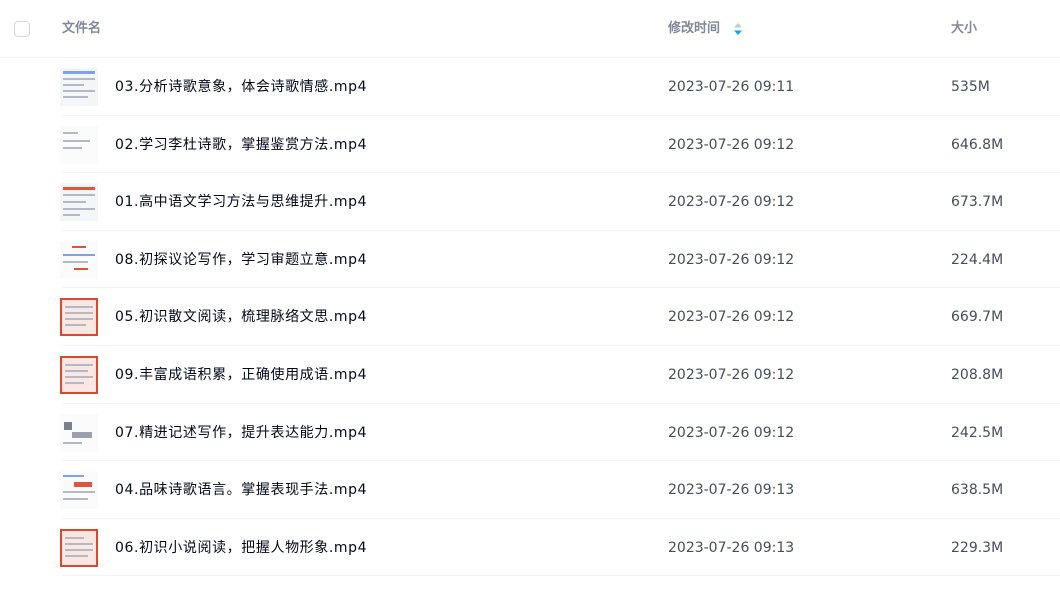  Describe the element at coordinates (530, 29) in the screenshot. I see `file-list-header: 文件名 修改时间 大小` at that location.